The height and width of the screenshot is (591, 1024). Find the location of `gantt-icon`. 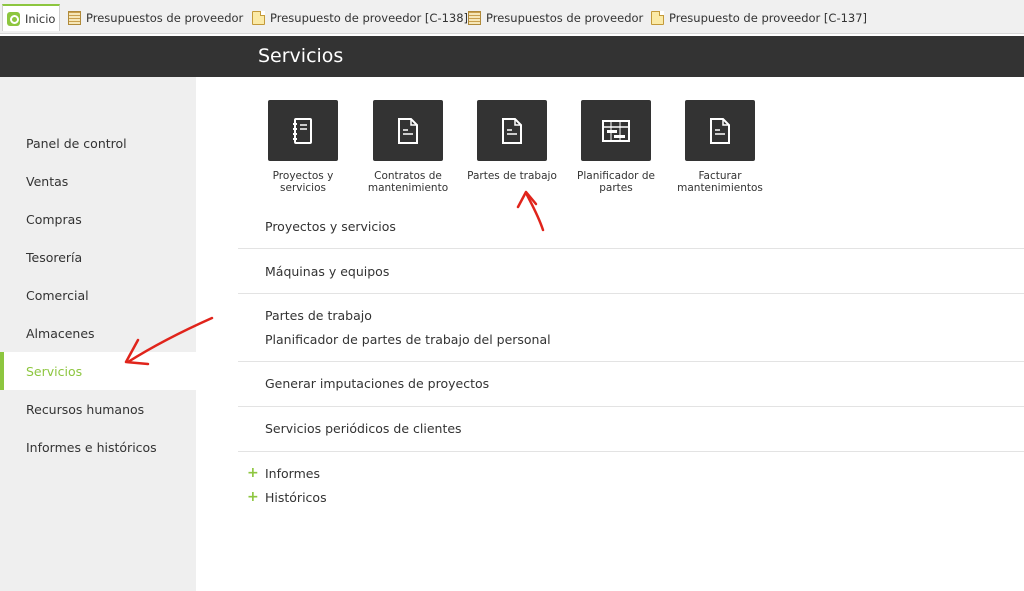

gantt-icon is located at coordinates (616, 130).